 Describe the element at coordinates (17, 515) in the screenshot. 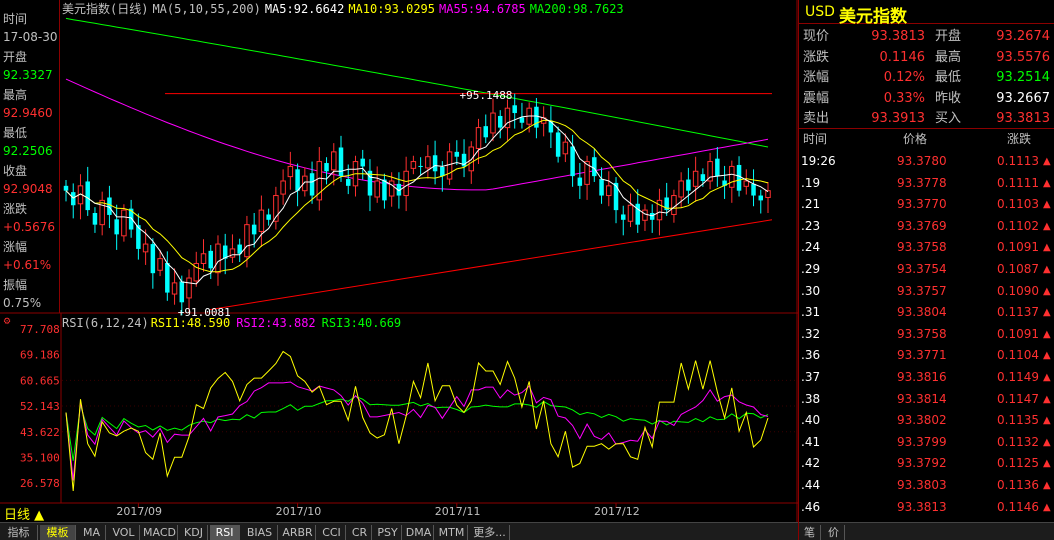

I see `period-label: 日线` at that location.